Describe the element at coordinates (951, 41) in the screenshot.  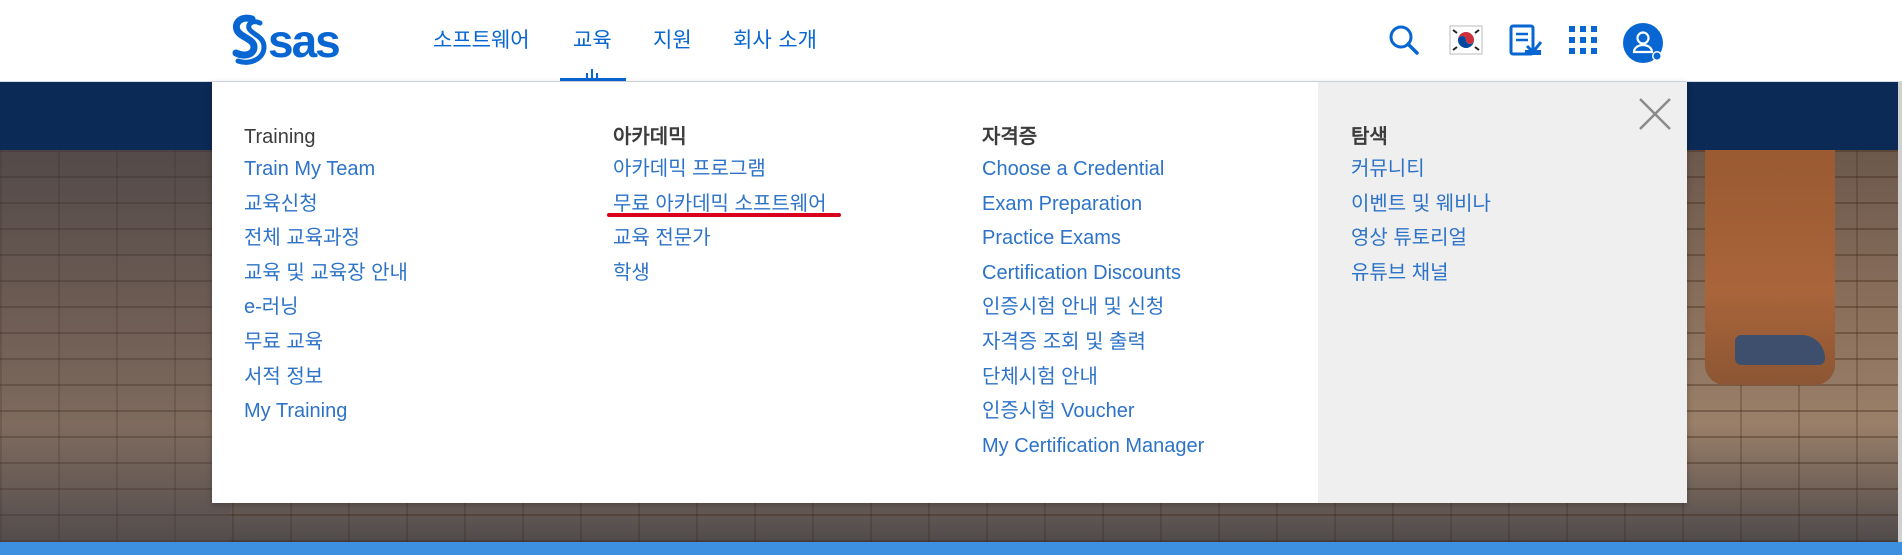
I see `site-header: sas 소프트웨어 교육 지원 회사 소개` at that location.